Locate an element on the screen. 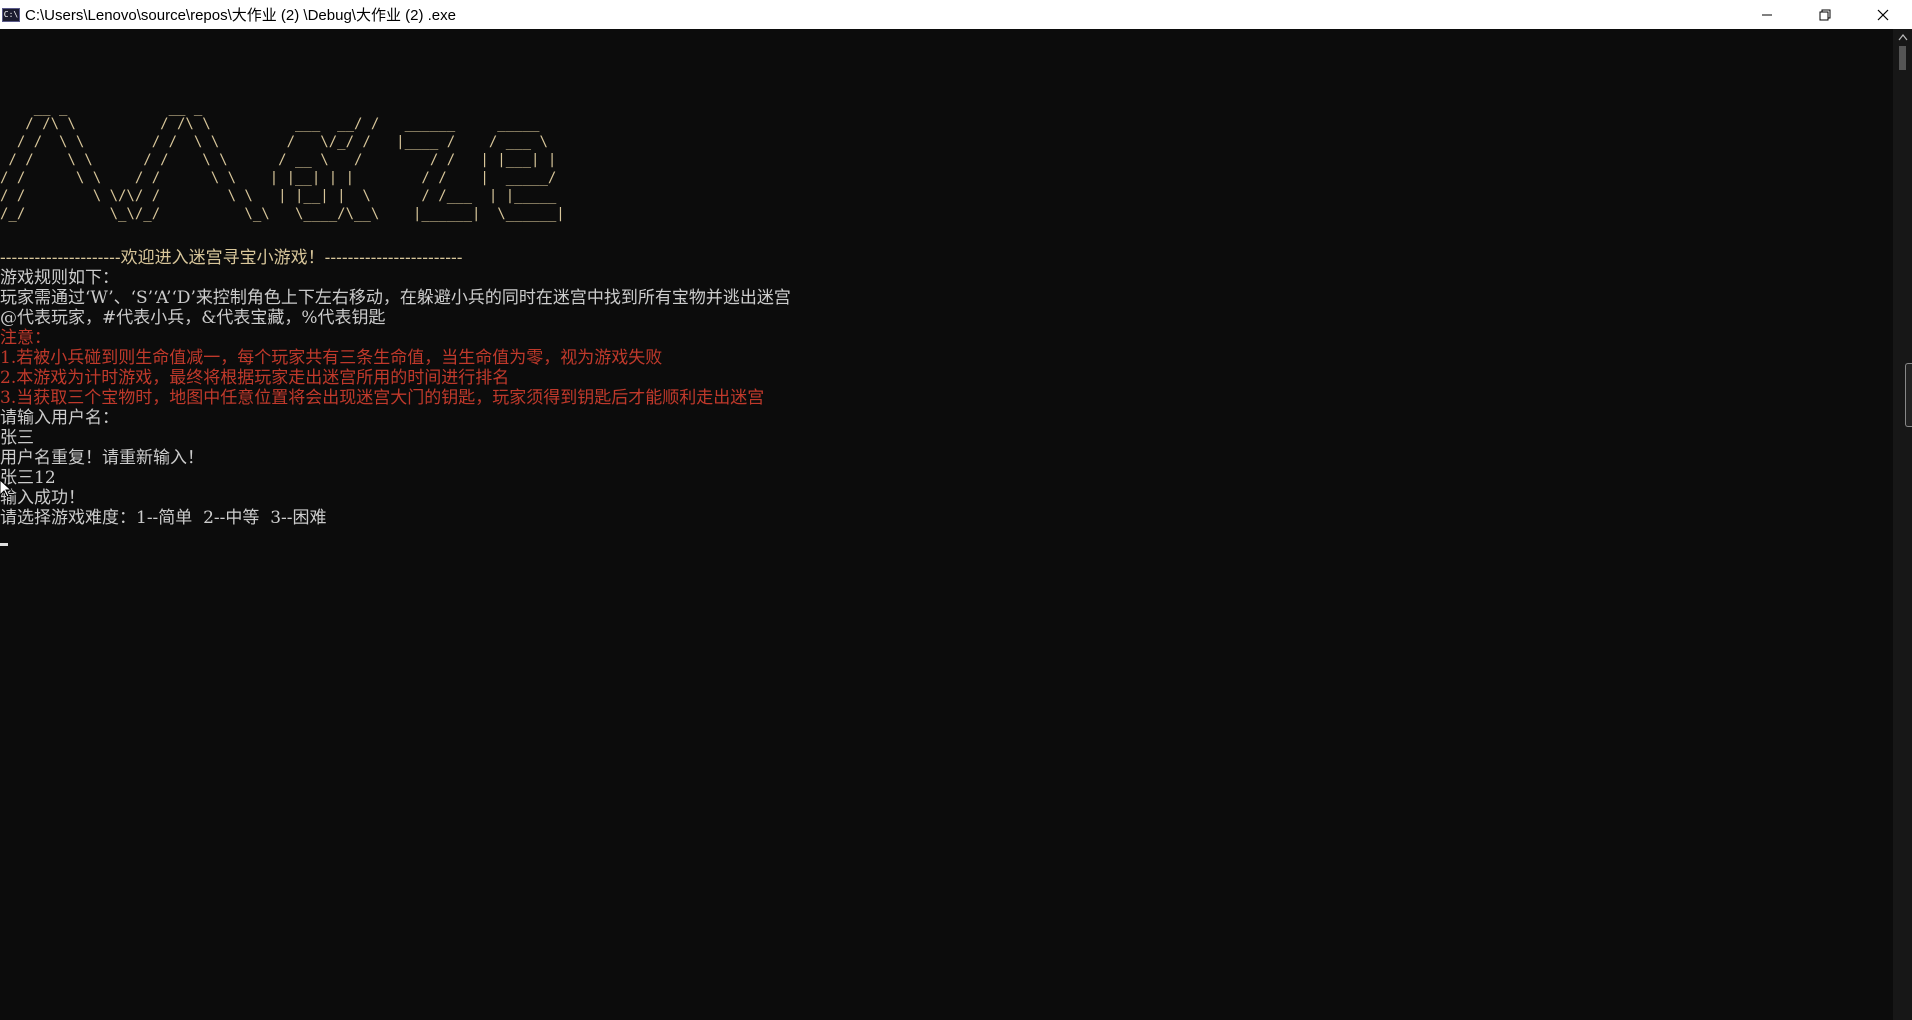  minimize-icon is located at coordinates (1767, 14).